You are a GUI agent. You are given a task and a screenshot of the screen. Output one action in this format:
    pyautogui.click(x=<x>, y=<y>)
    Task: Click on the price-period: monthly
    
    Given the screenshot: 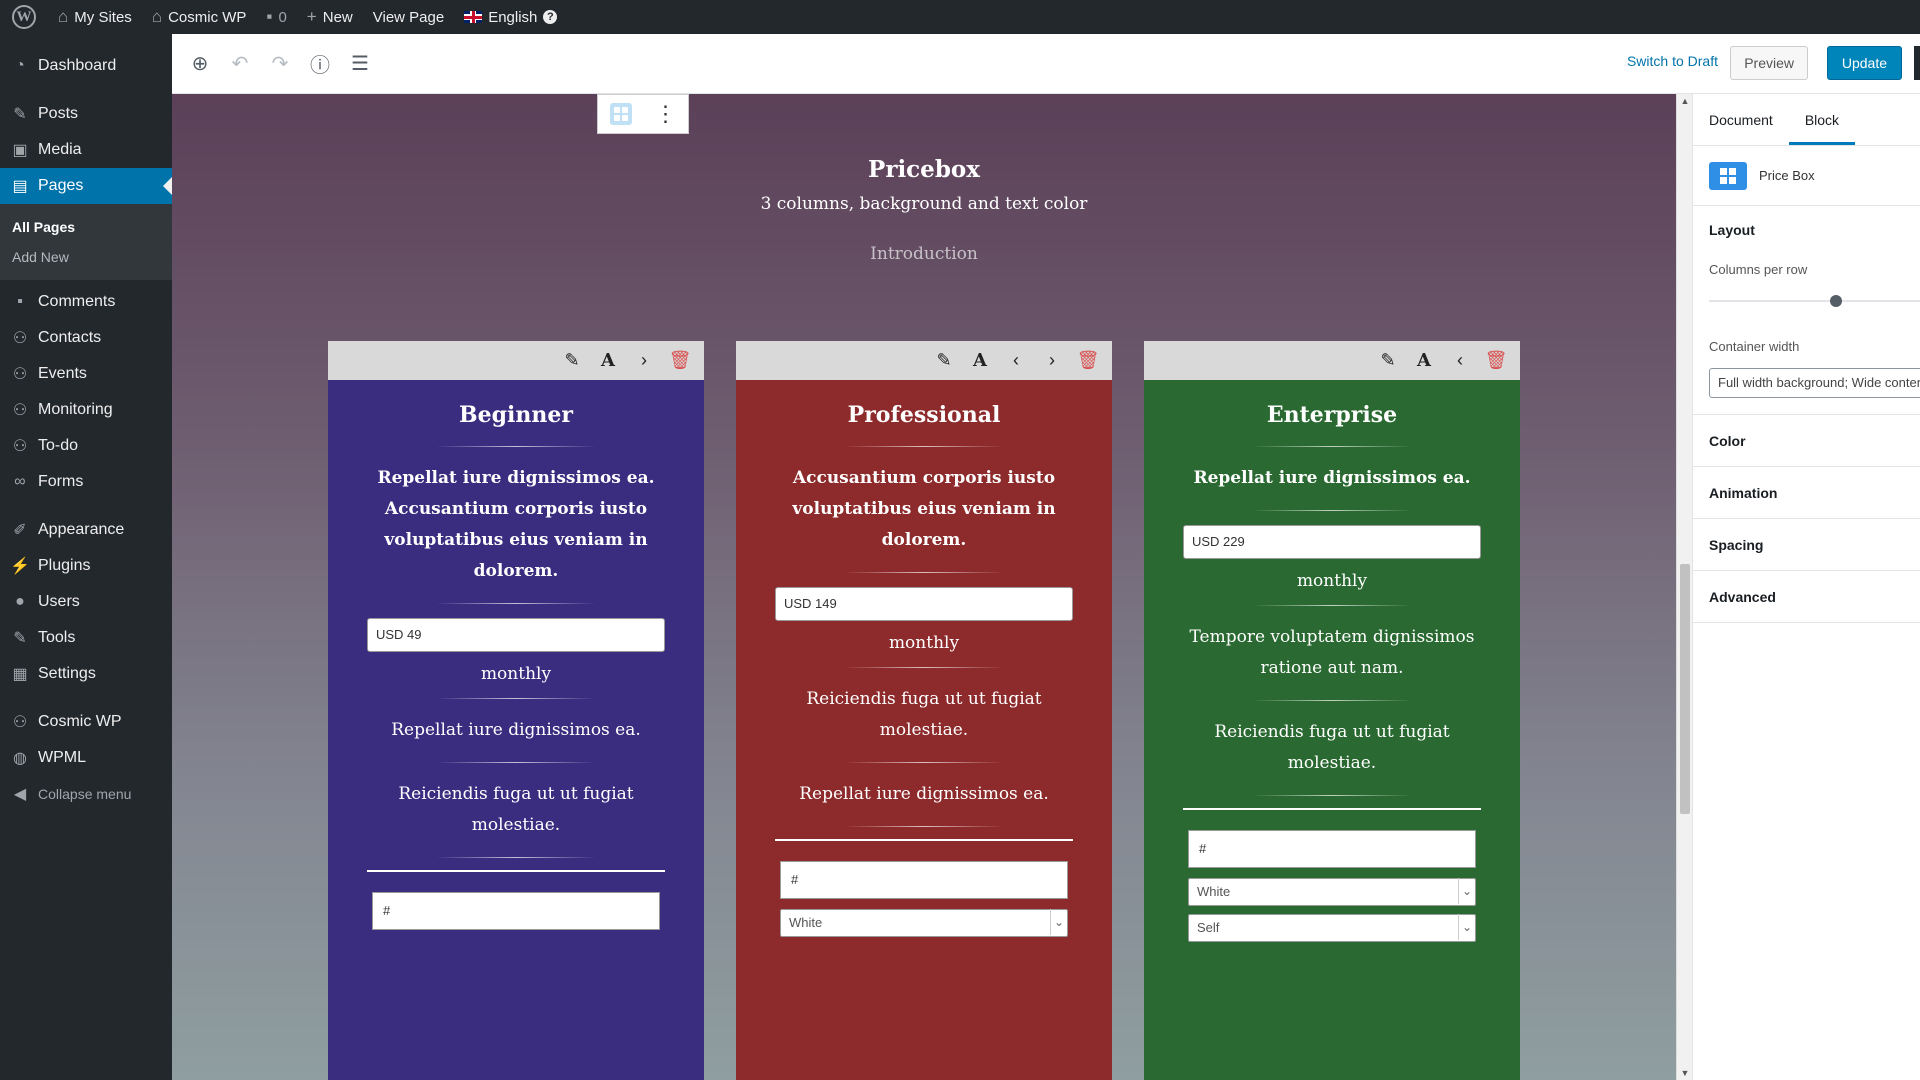 What is the action you would take?
    pyautogui.click(x=516, y=674)
    